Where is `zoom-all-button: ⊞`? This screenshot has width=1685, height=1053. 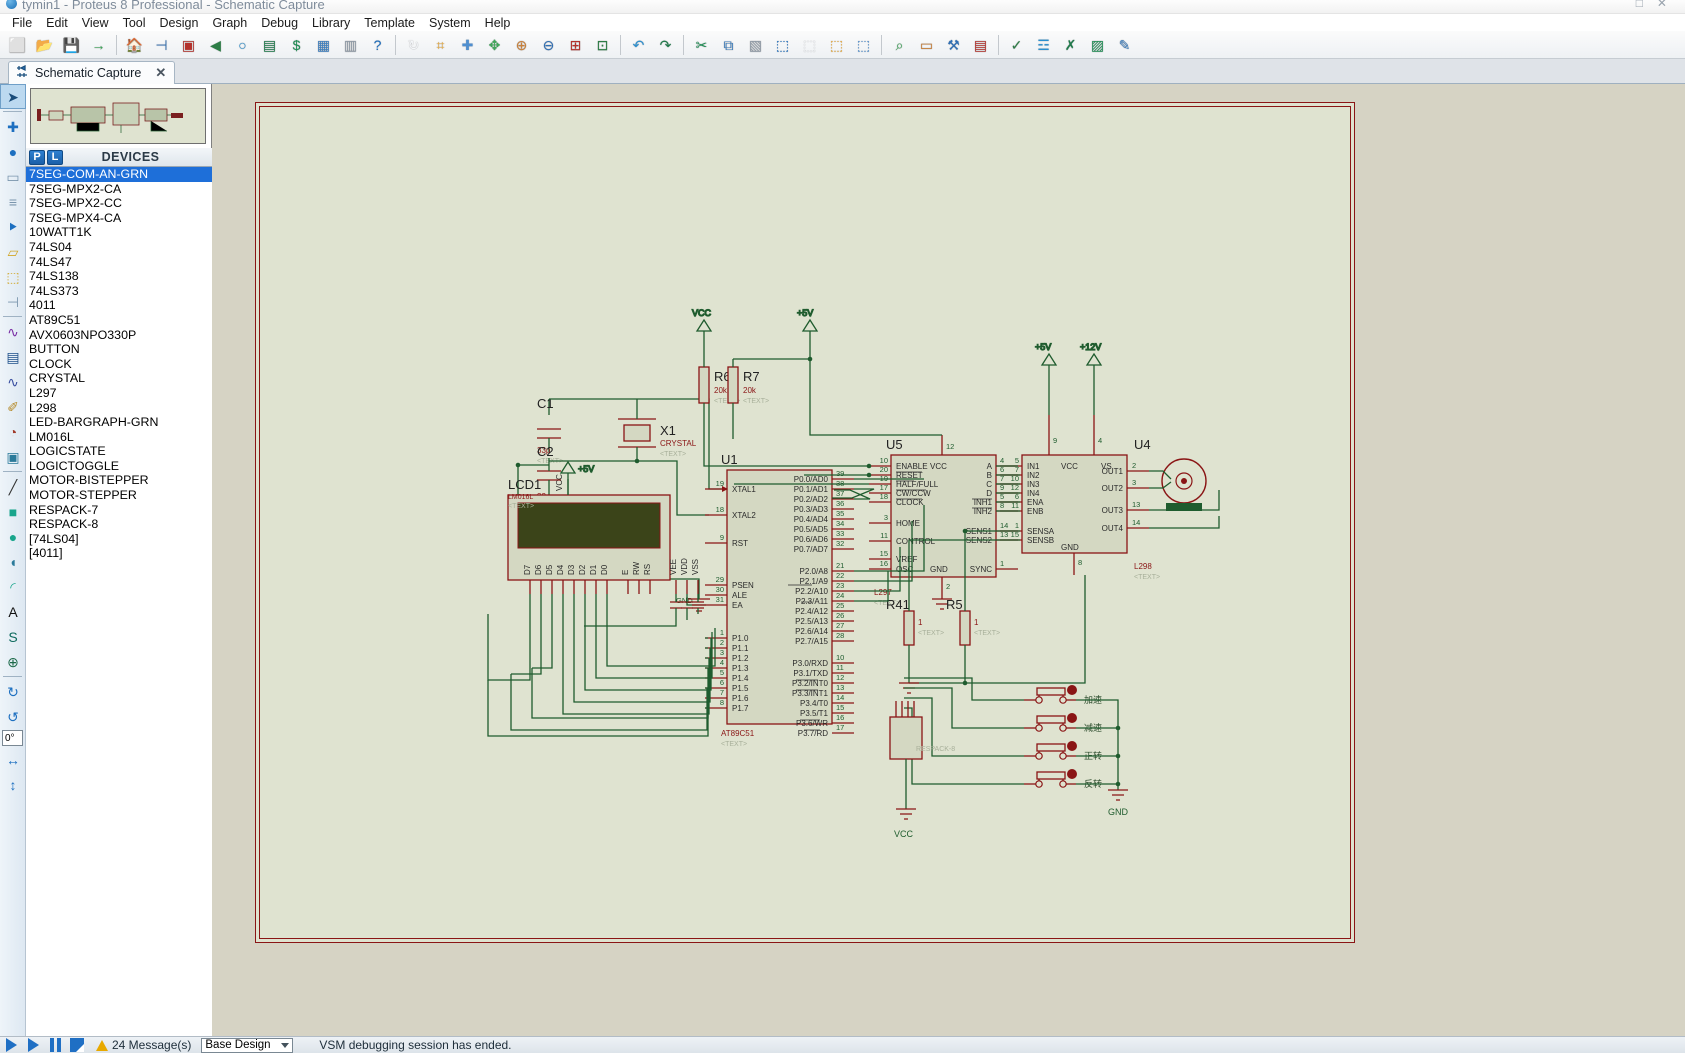 zoom-all-button: ⊞ is located at coordinates (575, 45).